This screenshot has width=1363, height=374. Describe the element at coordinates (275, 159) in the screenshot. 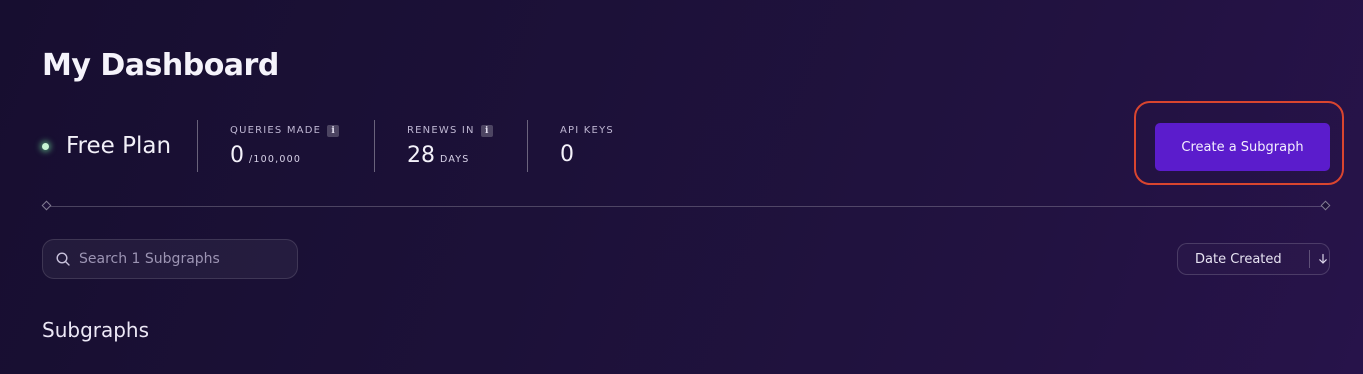

I see `queries-limit: /100,000` at that location.